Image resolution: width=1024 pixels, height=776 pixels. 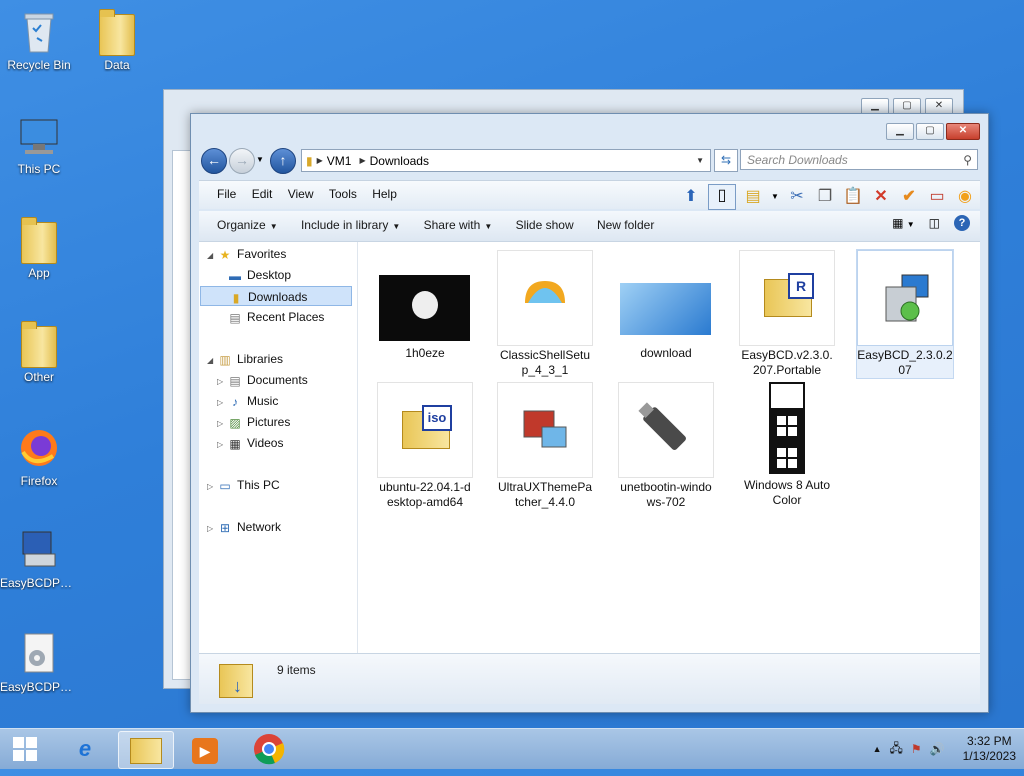 What do you see at coordinates (269, 749) in the screenshot?
I see `chrome-icon` at bounding box center [269, 749].